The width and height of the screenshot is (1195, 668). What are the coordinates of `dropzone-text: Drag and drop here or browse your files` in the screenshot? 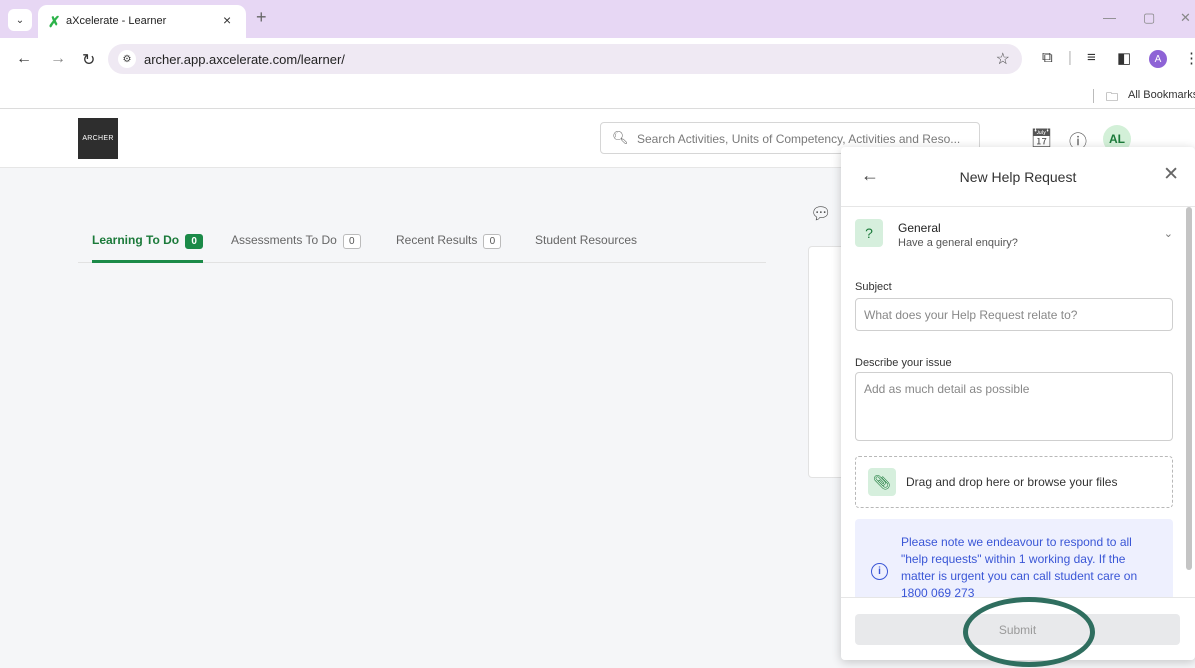 It's located at (1012, 482).